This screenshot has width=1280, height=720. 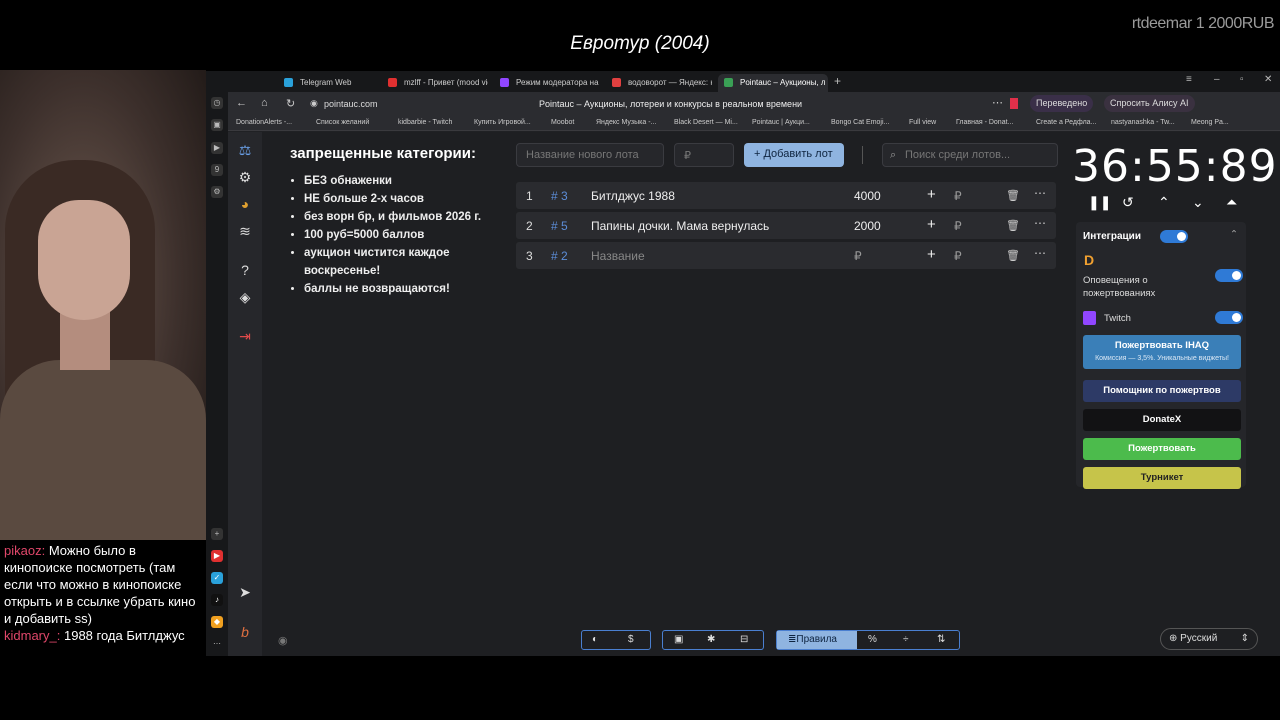 What do you see at coordinates (867, 226) in the screenshot?
I see `lot-amount: 2000` at bounding box center [867, 226].